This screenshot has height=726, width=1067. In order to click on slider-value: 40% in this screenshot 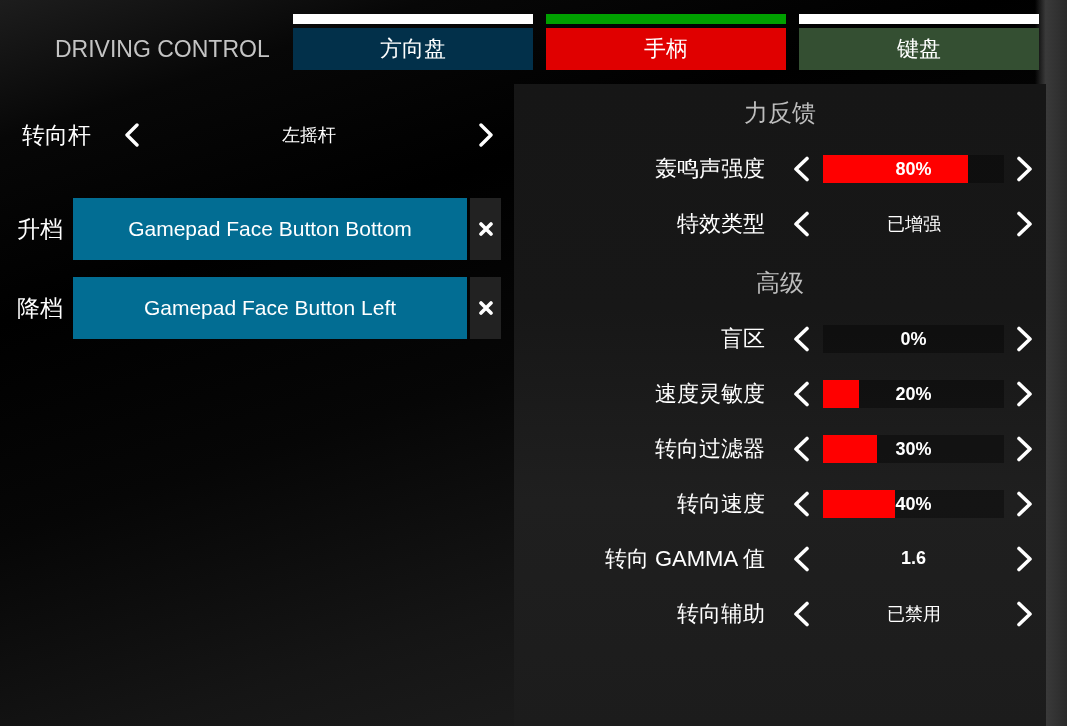, I will do `click(913, 503)`.